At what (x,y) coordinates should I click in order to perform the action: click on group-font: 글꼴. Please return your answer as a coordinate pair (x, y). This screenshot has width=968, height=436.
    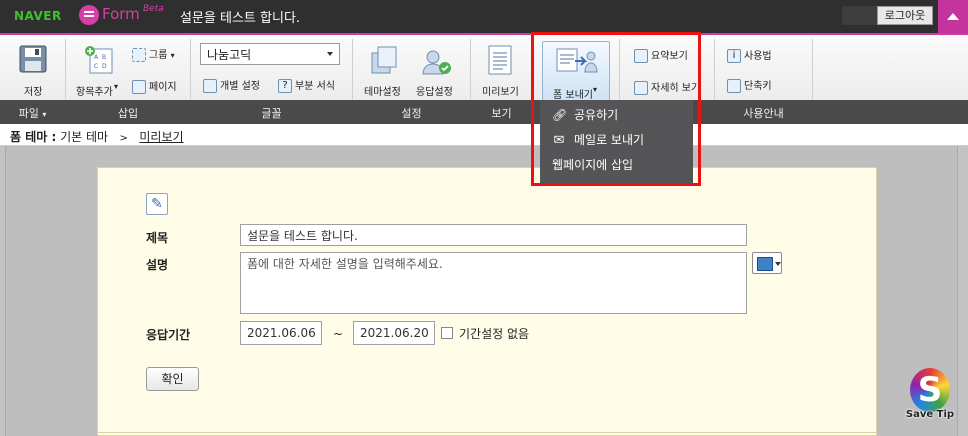
    Looking at the image, I should click on (271, 113).